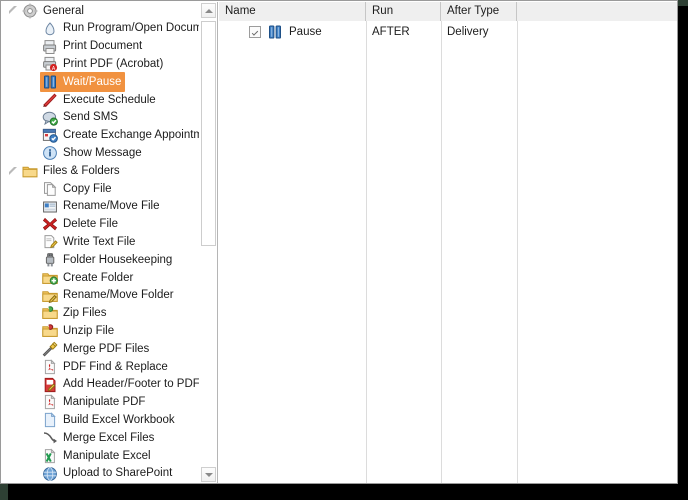  I want to click on grid-row: Pause AFTER Delivery, so click(448, 31).